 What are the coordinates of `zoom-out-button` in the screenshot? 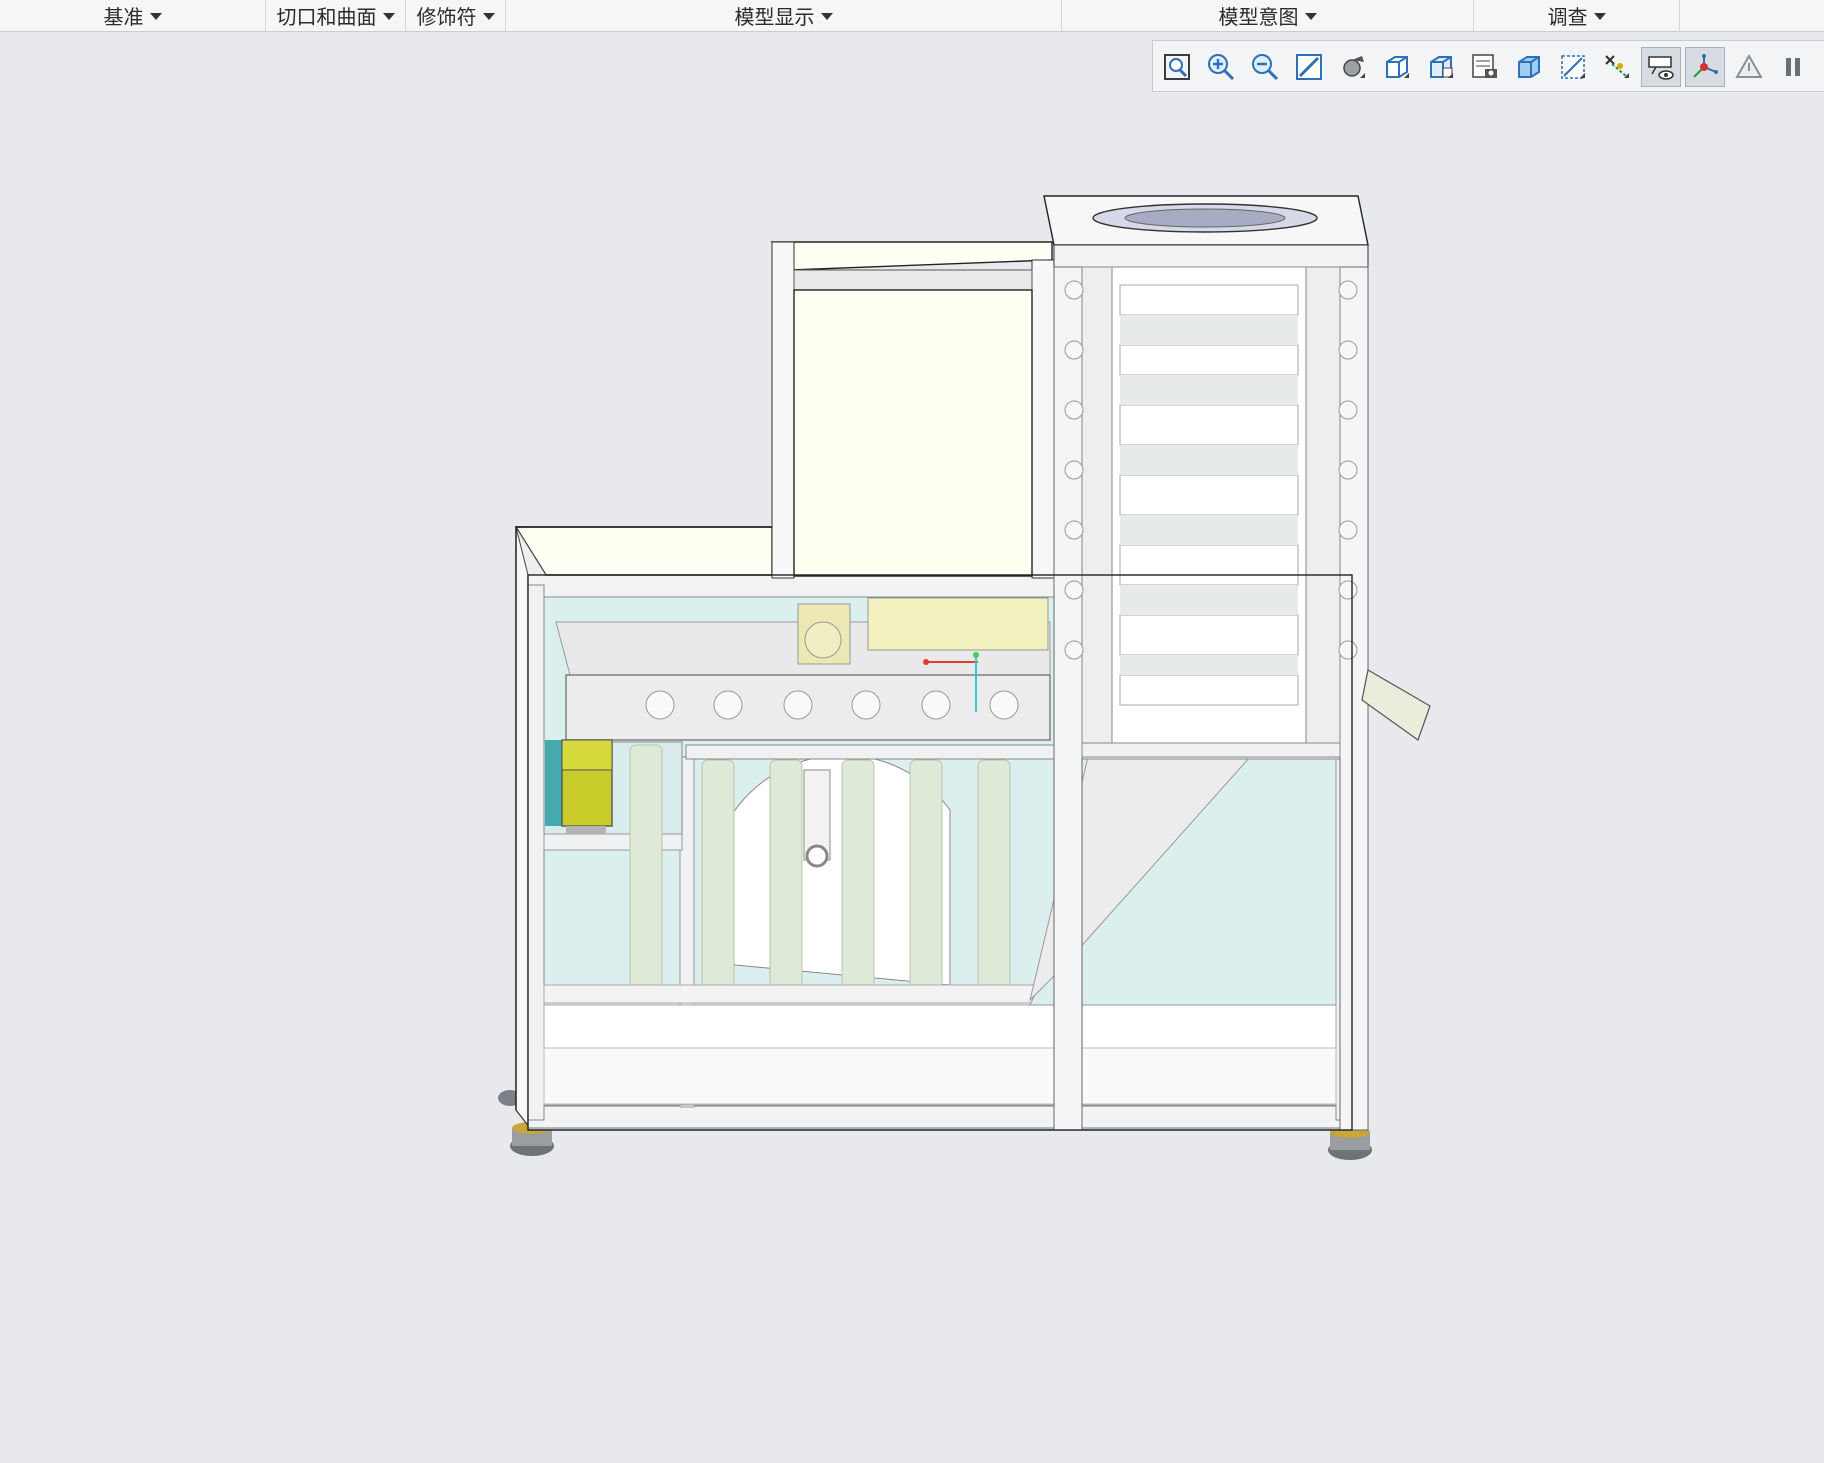 It's located at (1265, 67).